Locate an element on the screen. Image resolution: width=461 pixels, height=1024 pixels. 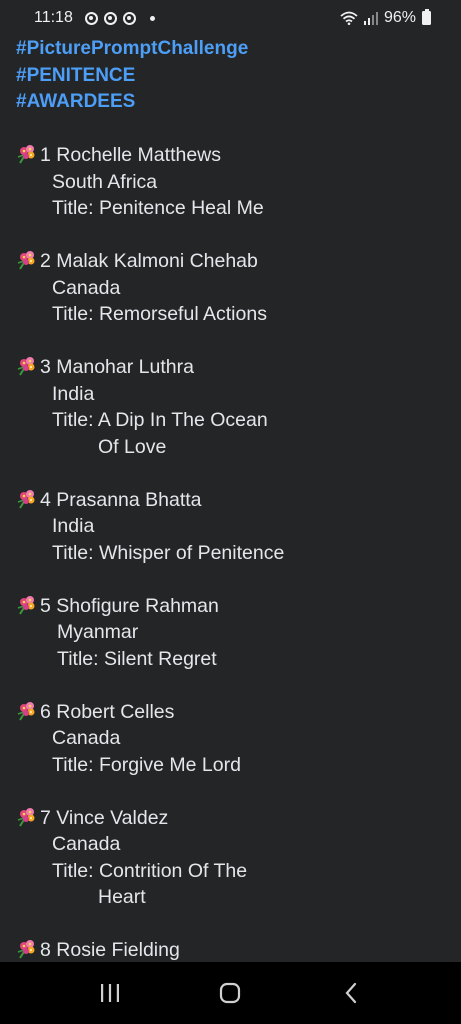
awardee-title: Title: Whisper of Penitence is located at coordinates (168, 552).